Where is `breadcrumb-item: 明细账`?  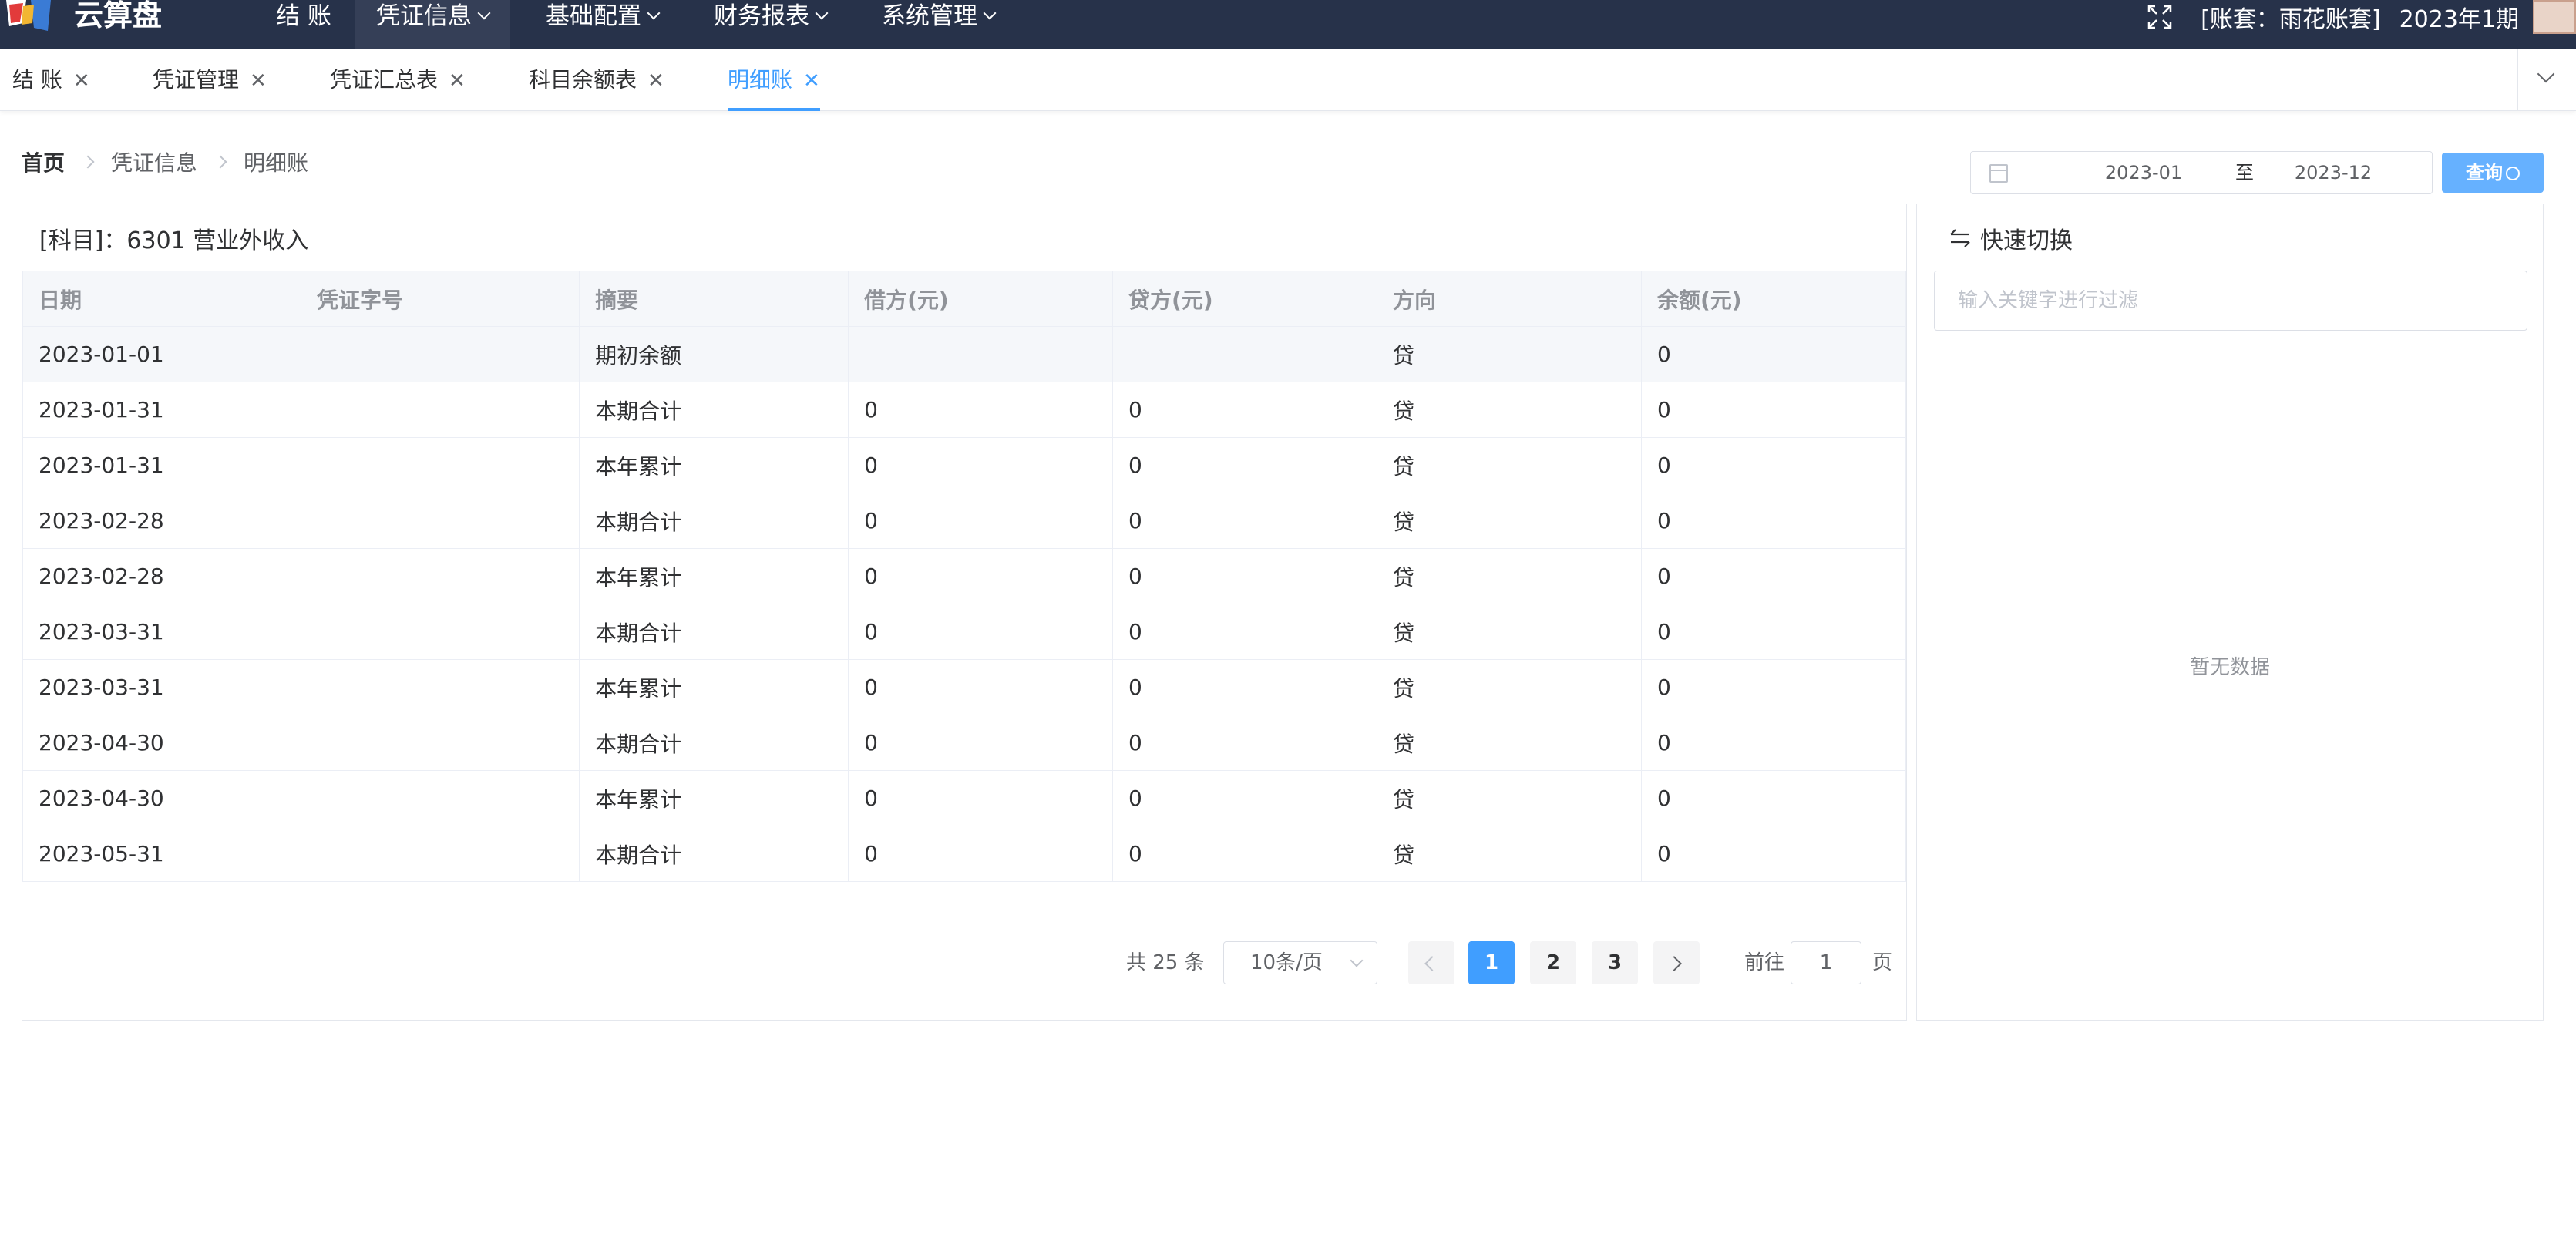 breadcrumb-item: 明细账 is located at coordinates (276, 163).